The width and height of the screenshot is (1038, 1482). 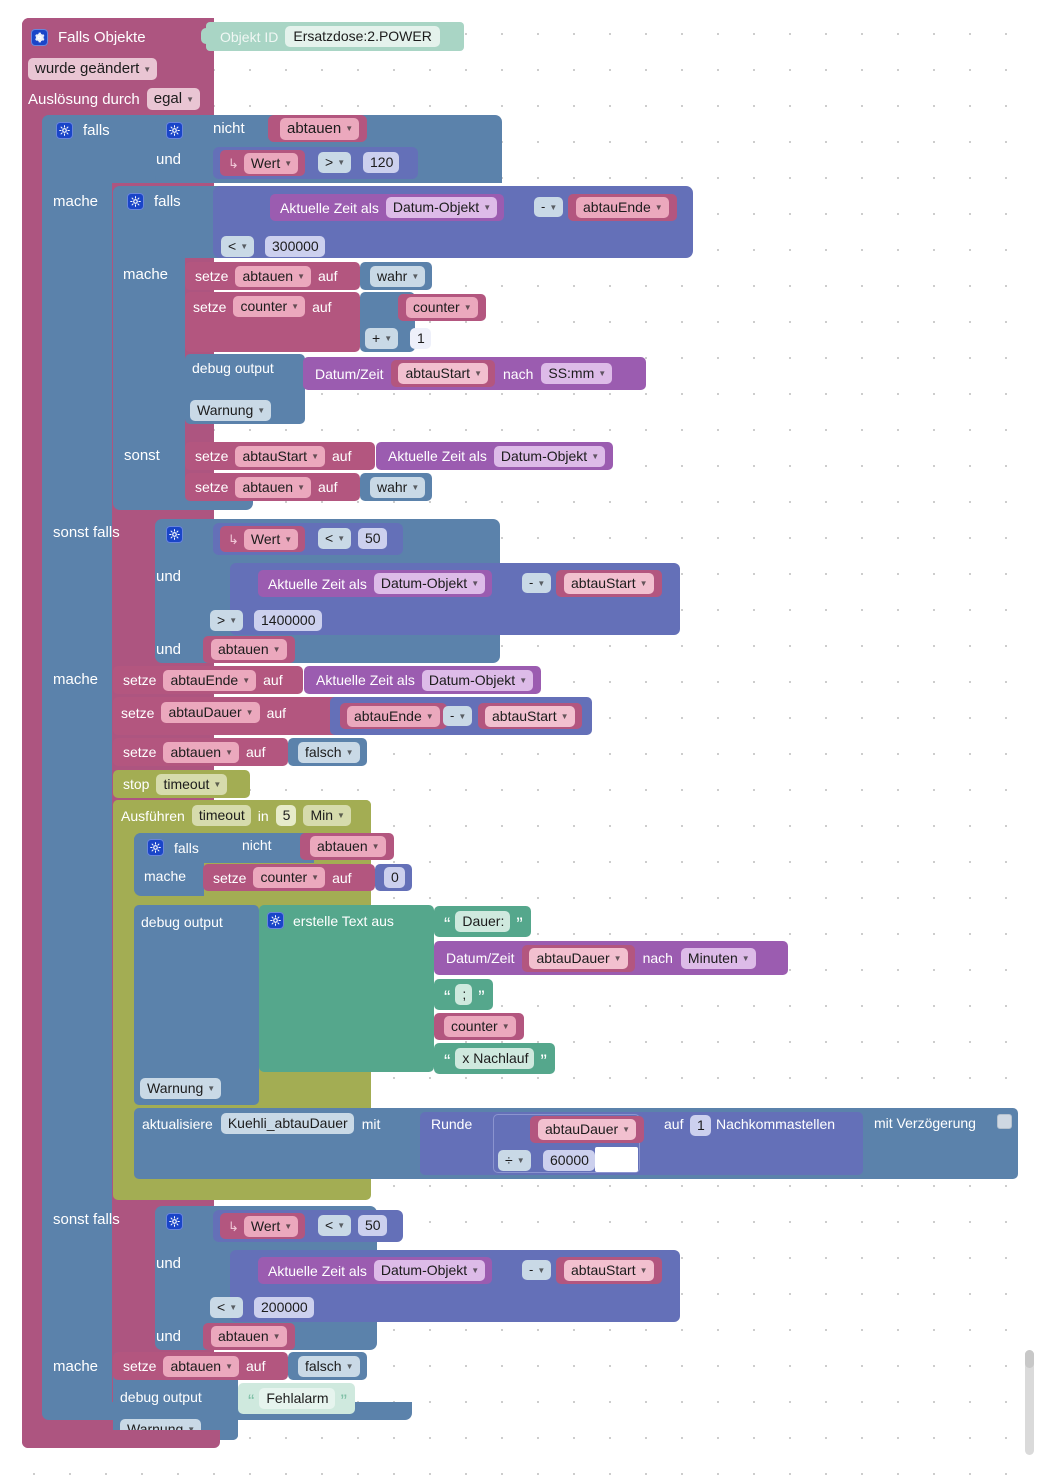 I want to click on setvar-name-field: abtauStart ▼, so click(x=280, y=456).